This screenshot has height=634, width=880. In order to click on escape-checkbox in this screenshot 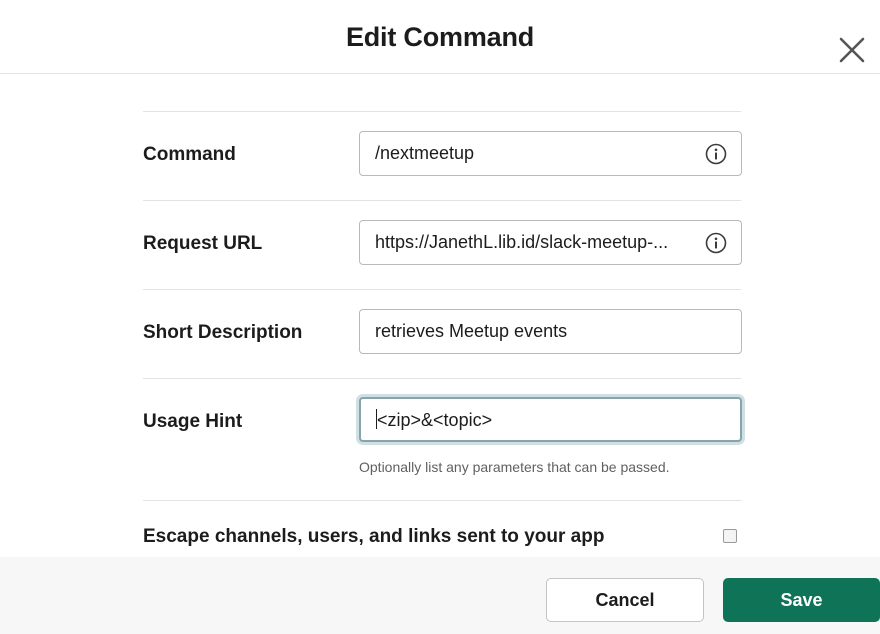, I will do `click(730, 536)`.